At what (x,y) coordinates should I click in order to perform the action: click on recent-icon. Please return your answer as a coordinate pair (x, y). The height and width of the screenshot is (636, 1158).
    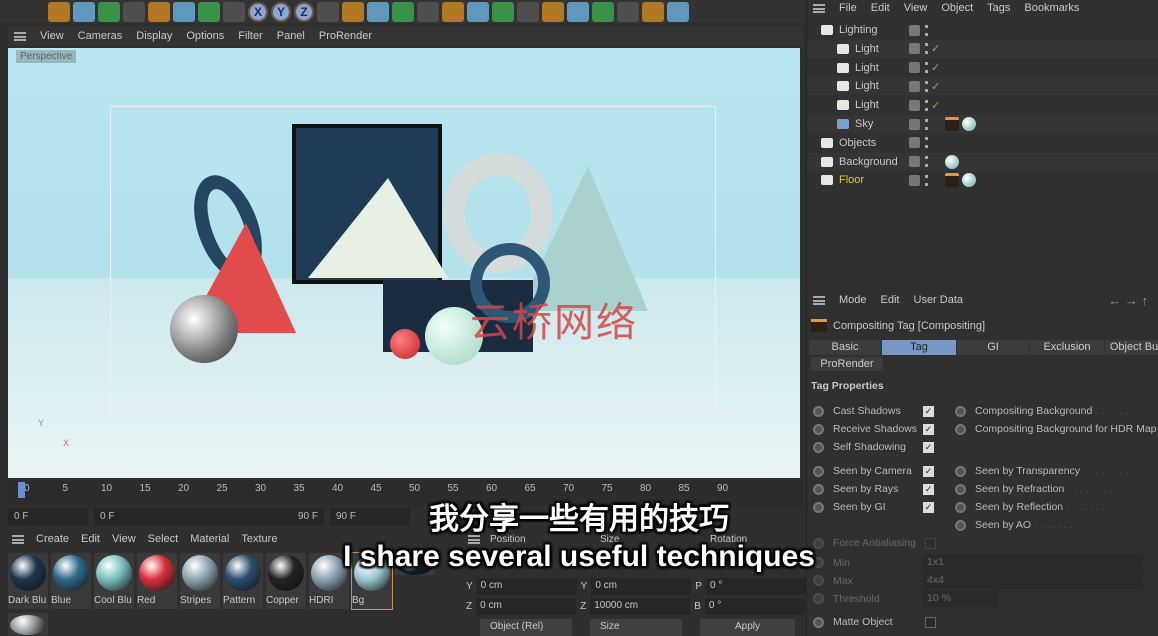
    Looking at the image, I should click on (209, 11).